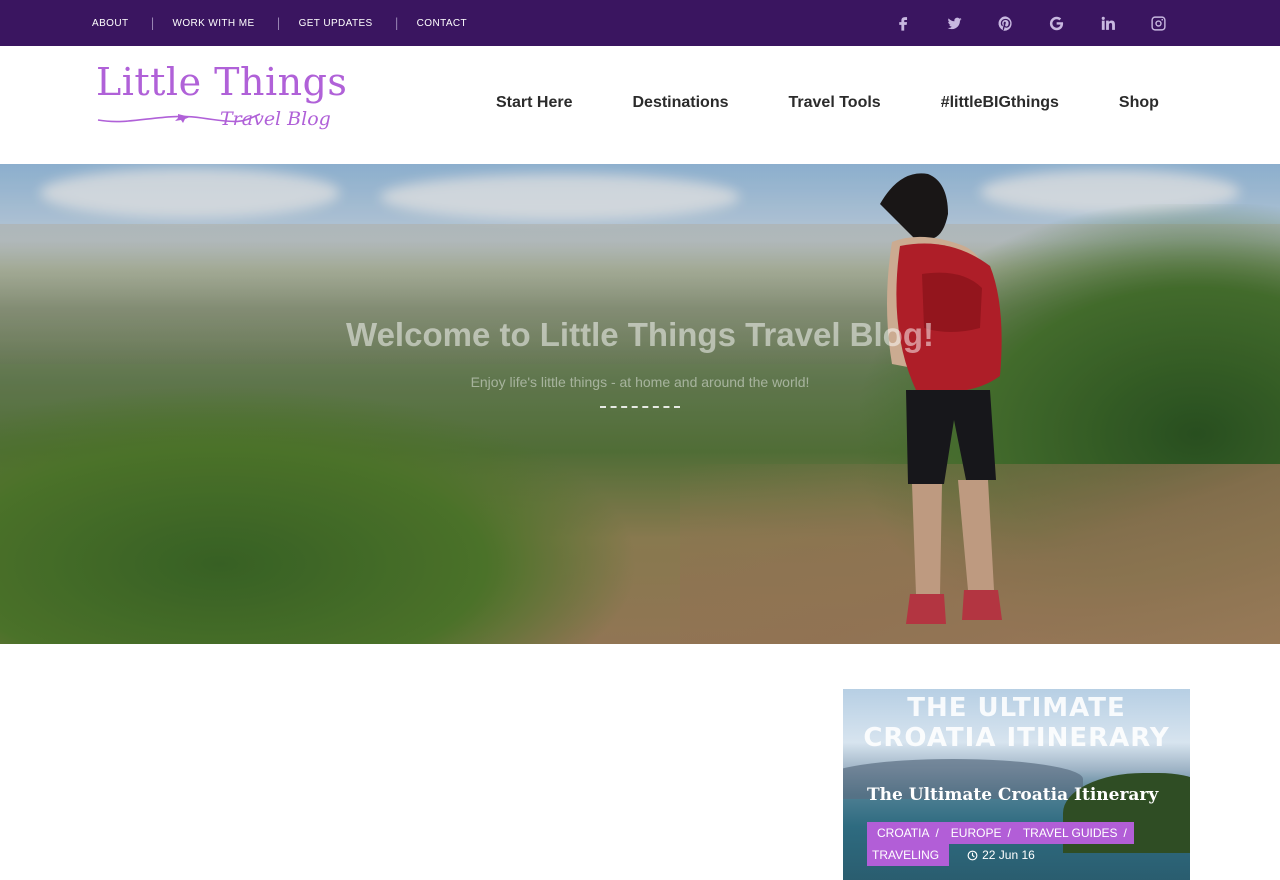 This screenshot has width=1280, height=880. I want to click on hero-title: Welcome to Little Things Travel Blog!, so click(640, 334).